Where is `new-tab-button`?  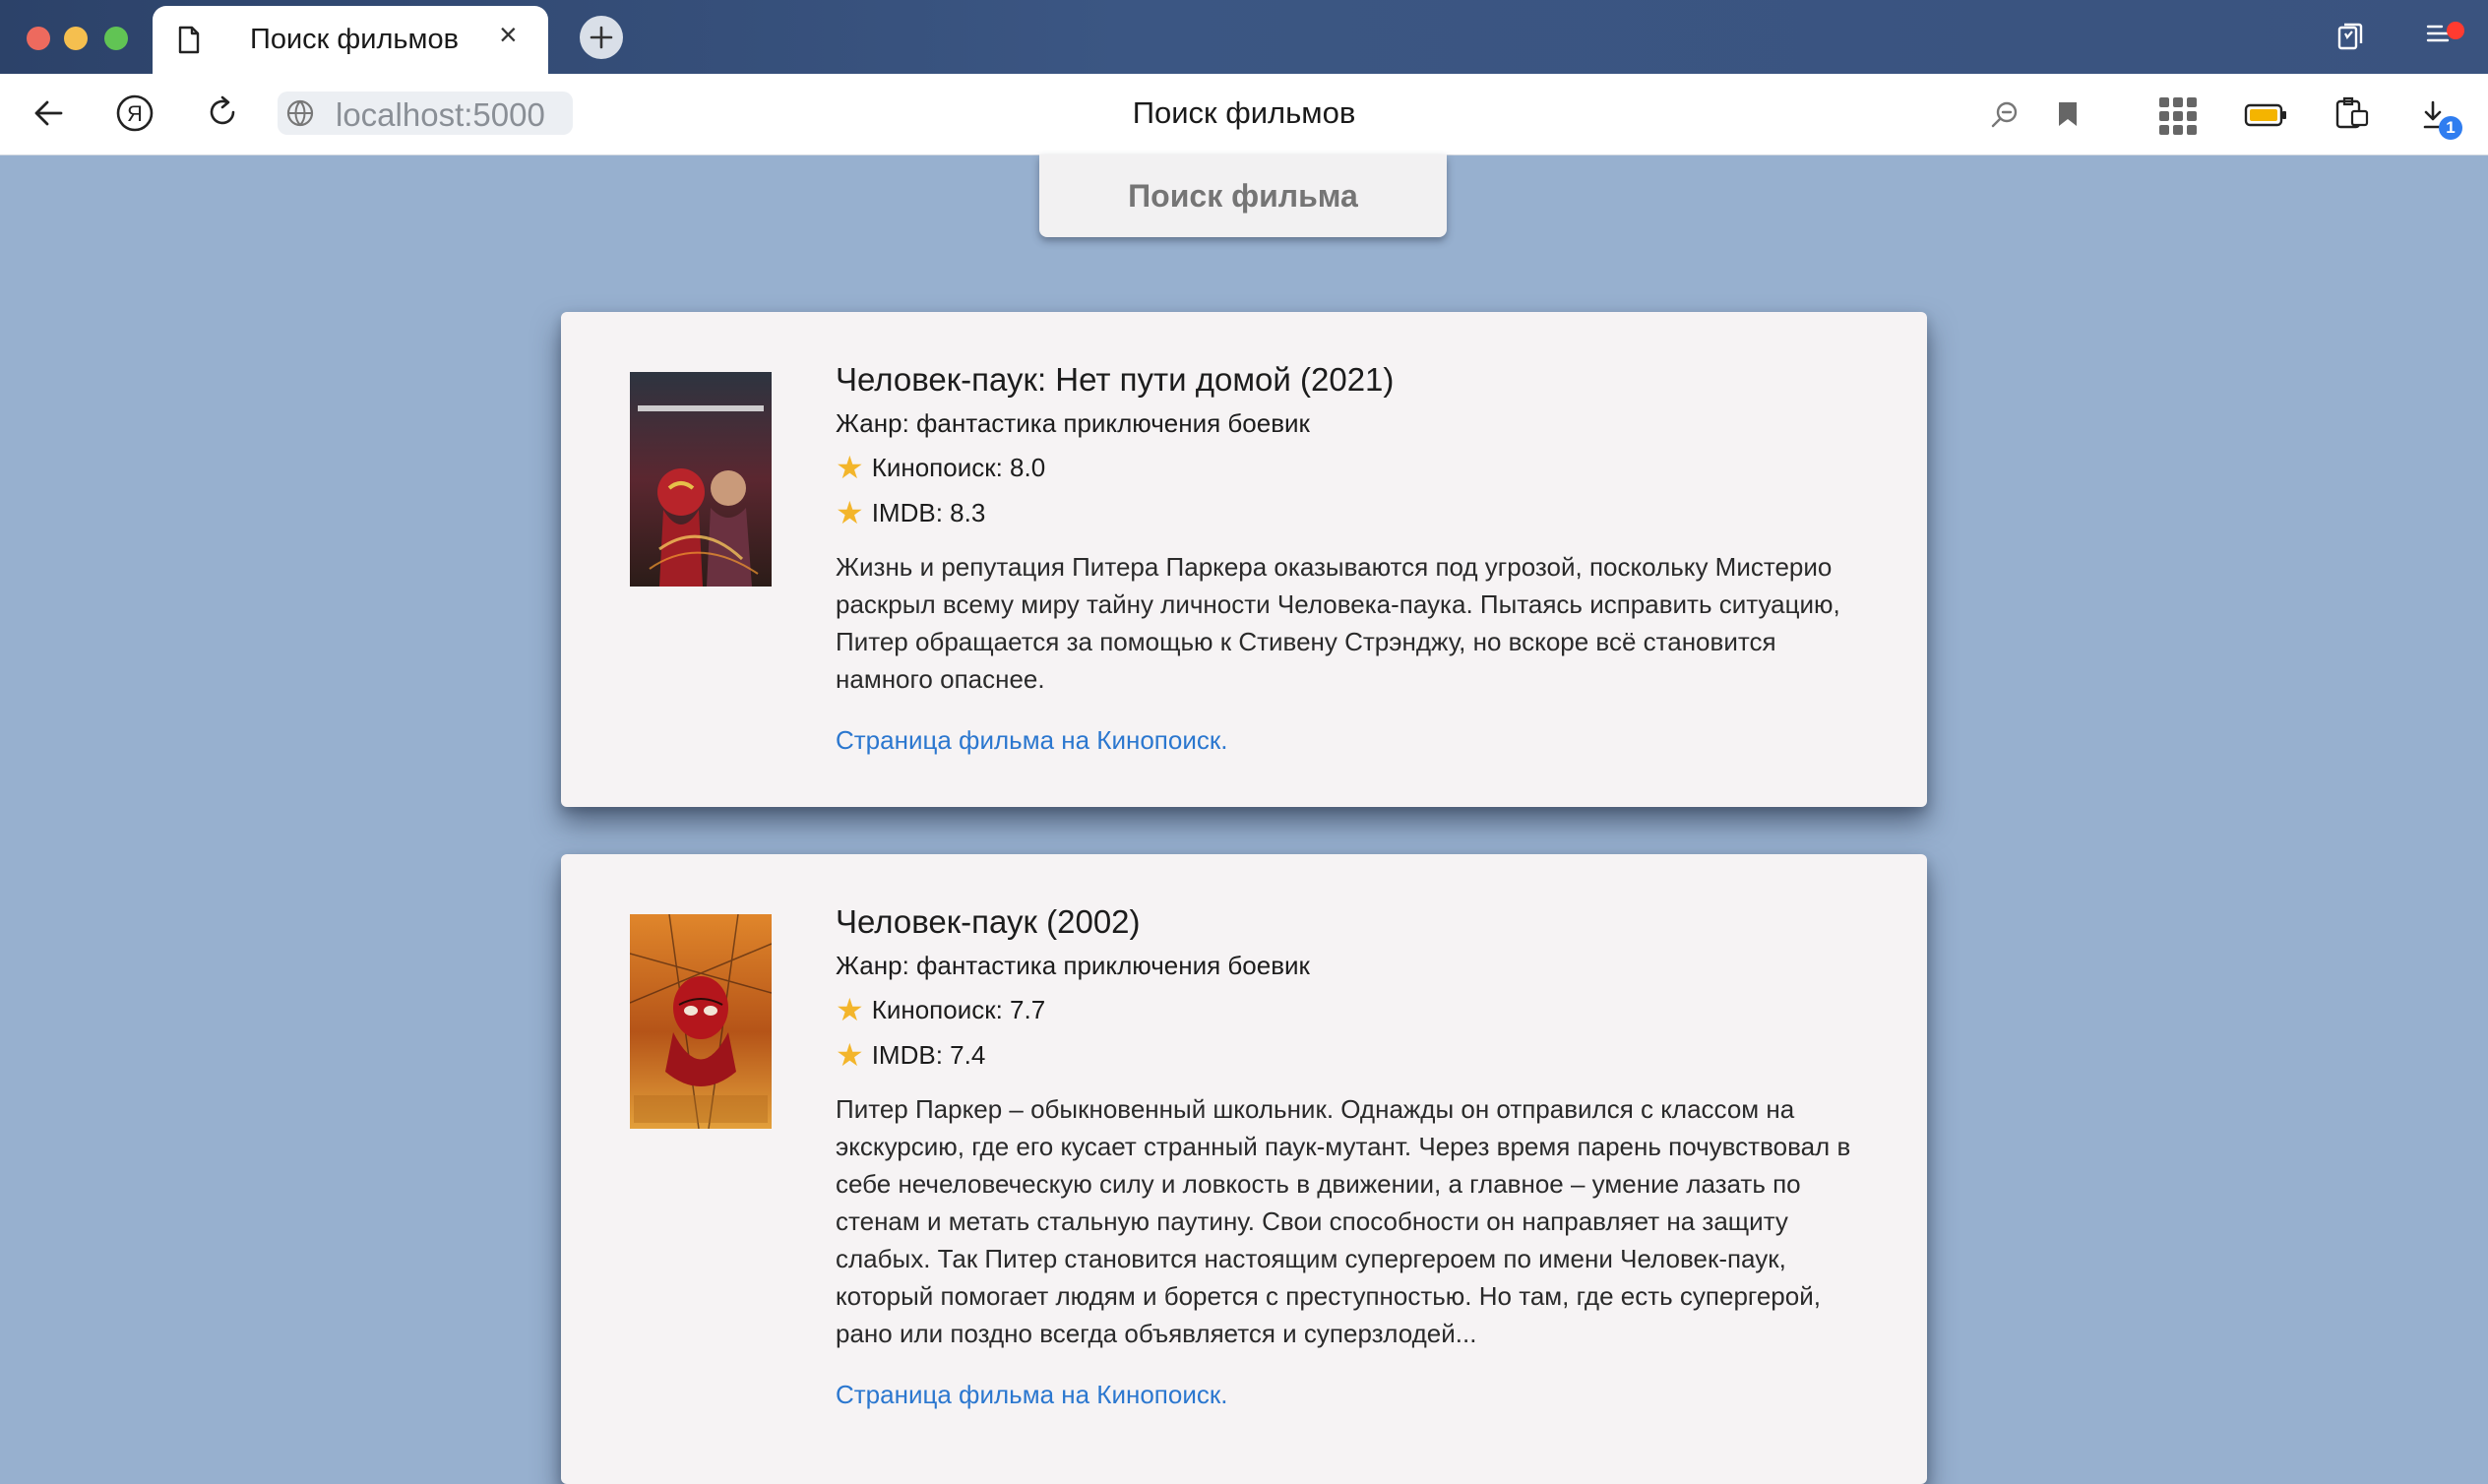 new-tab-button is located at coordinates (601, 37).